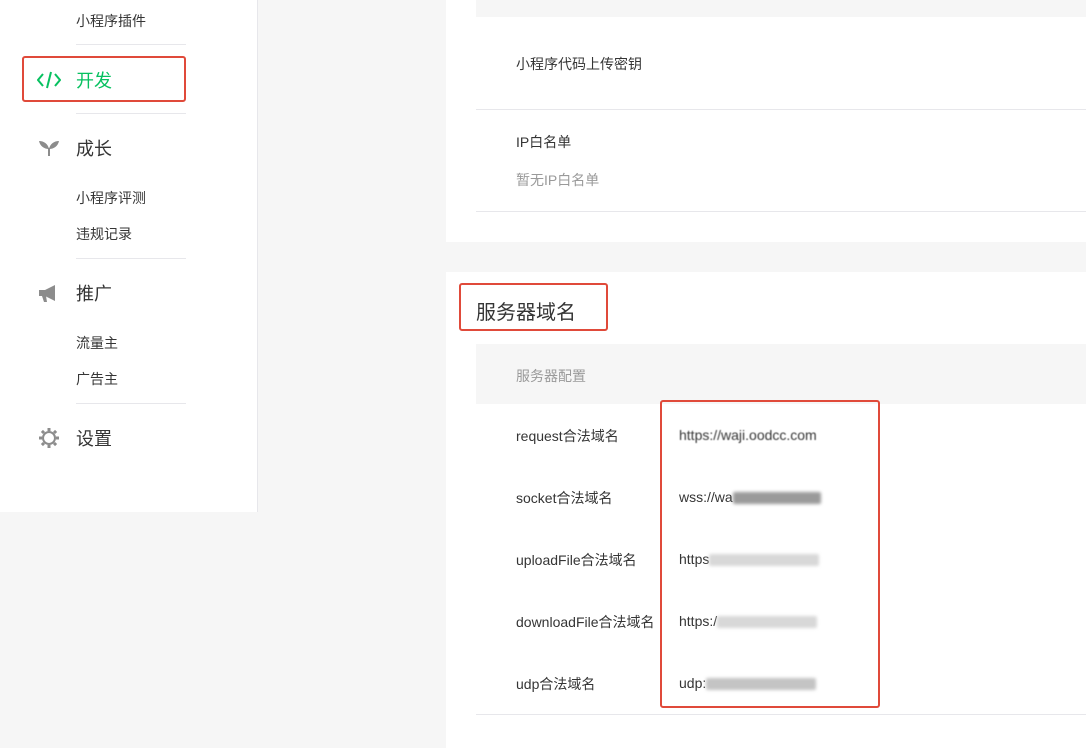  I want to click on sidebar-item-label: 成长, so click(94, 149).